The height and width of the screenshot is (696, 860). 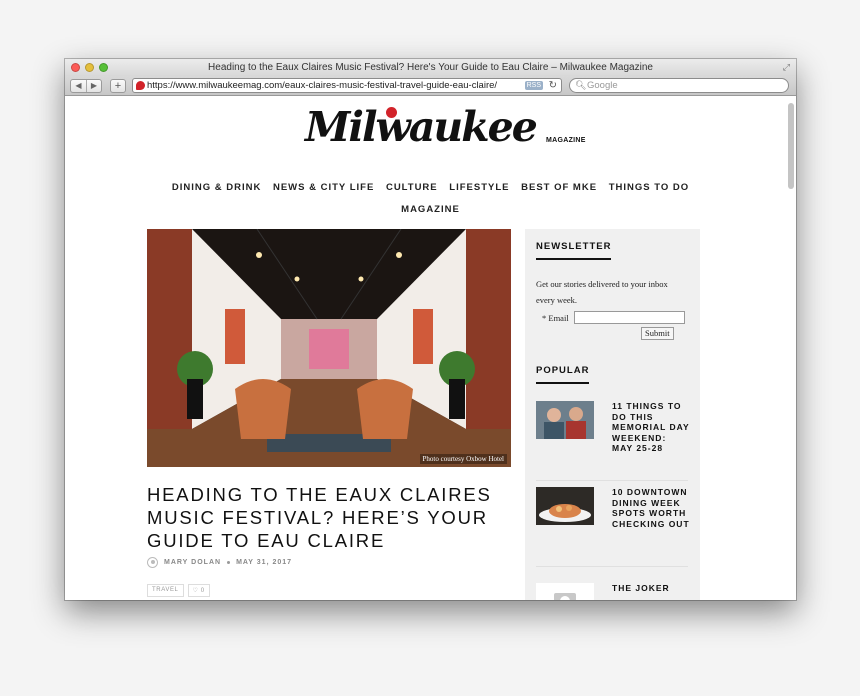 What do you see at coordinates (152, 562) in the screenshot?
I see `author-avatar-icon` at bounding box center [152, 562].